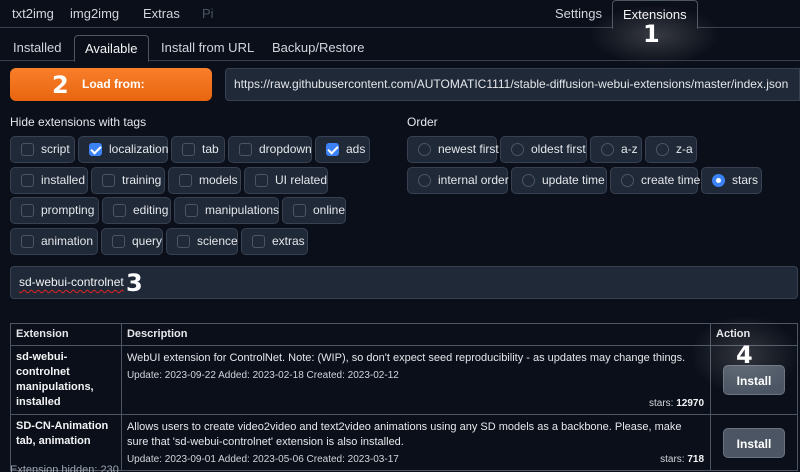 This screenshot has height=472, width=800. What do you see at coordinates (616, 149) in the screenshot?
I see `order-radio-a-z: a-z` at bounding box center [616, 149].